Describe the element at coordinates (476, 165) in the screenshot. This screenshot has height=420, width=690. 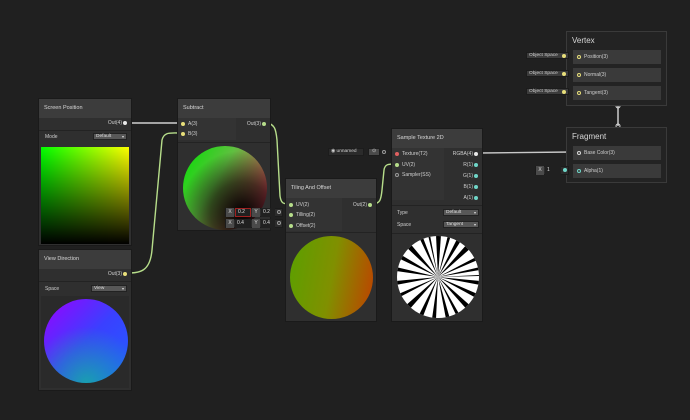
I see `out-port-r` at that location.